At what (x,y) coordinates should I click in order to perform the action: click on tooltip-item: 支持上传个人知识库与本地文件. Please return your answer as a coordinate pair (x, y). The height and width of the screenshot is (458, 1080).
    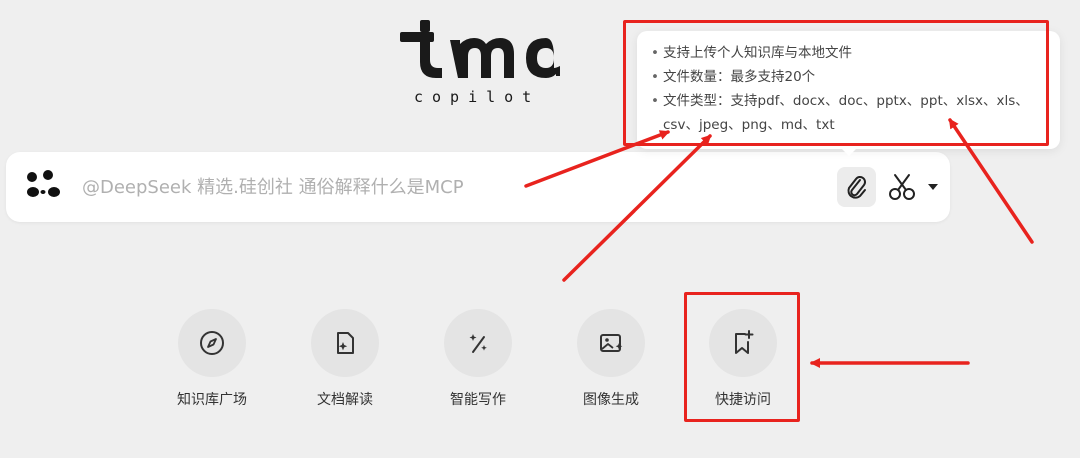
    Looking at the image, I should click on (848, 53).